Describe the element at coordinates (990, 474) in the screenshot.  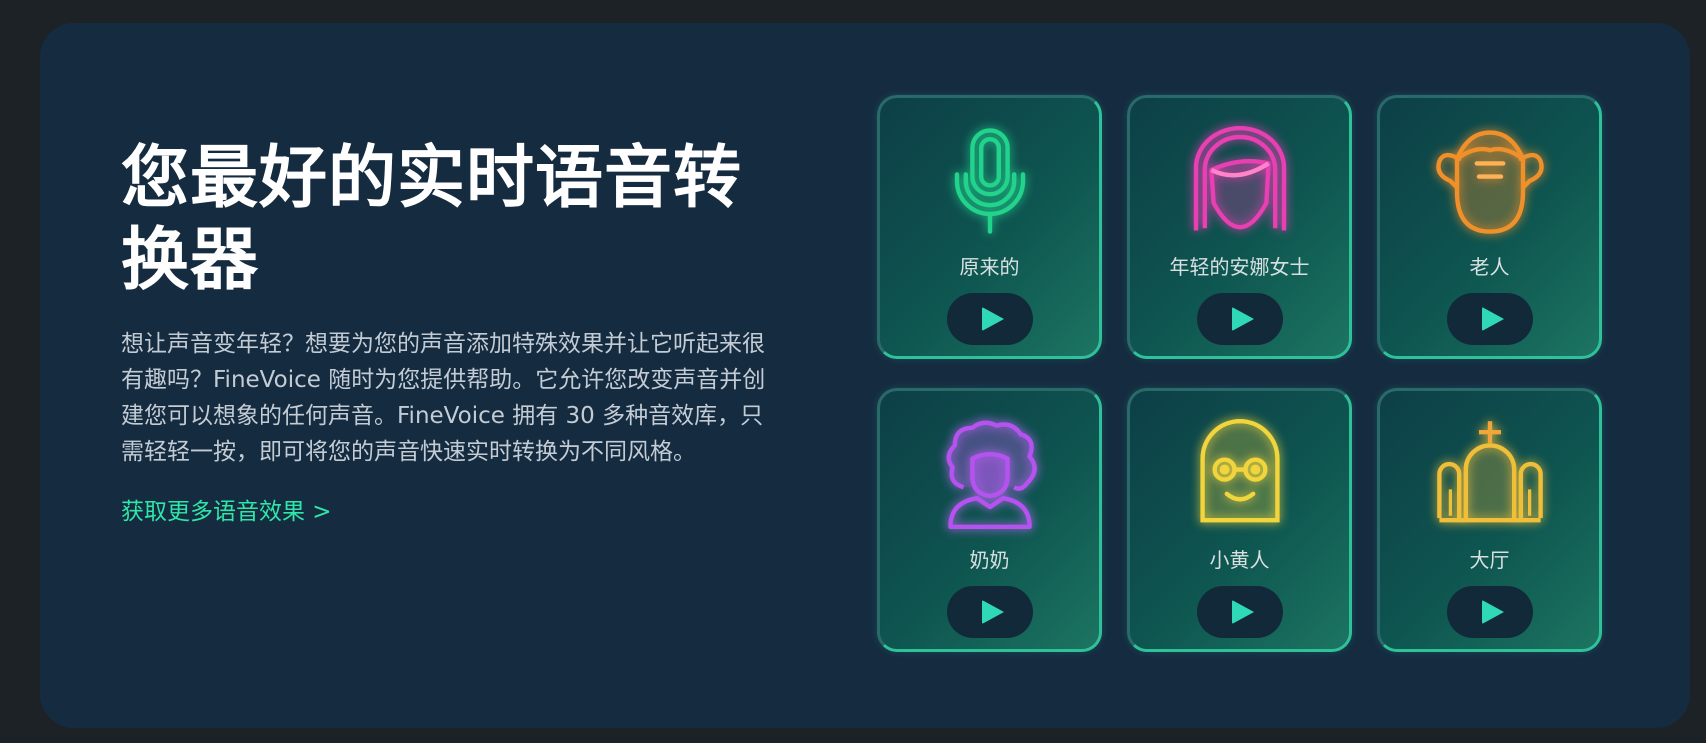
I see `grandma-icon` at that location.